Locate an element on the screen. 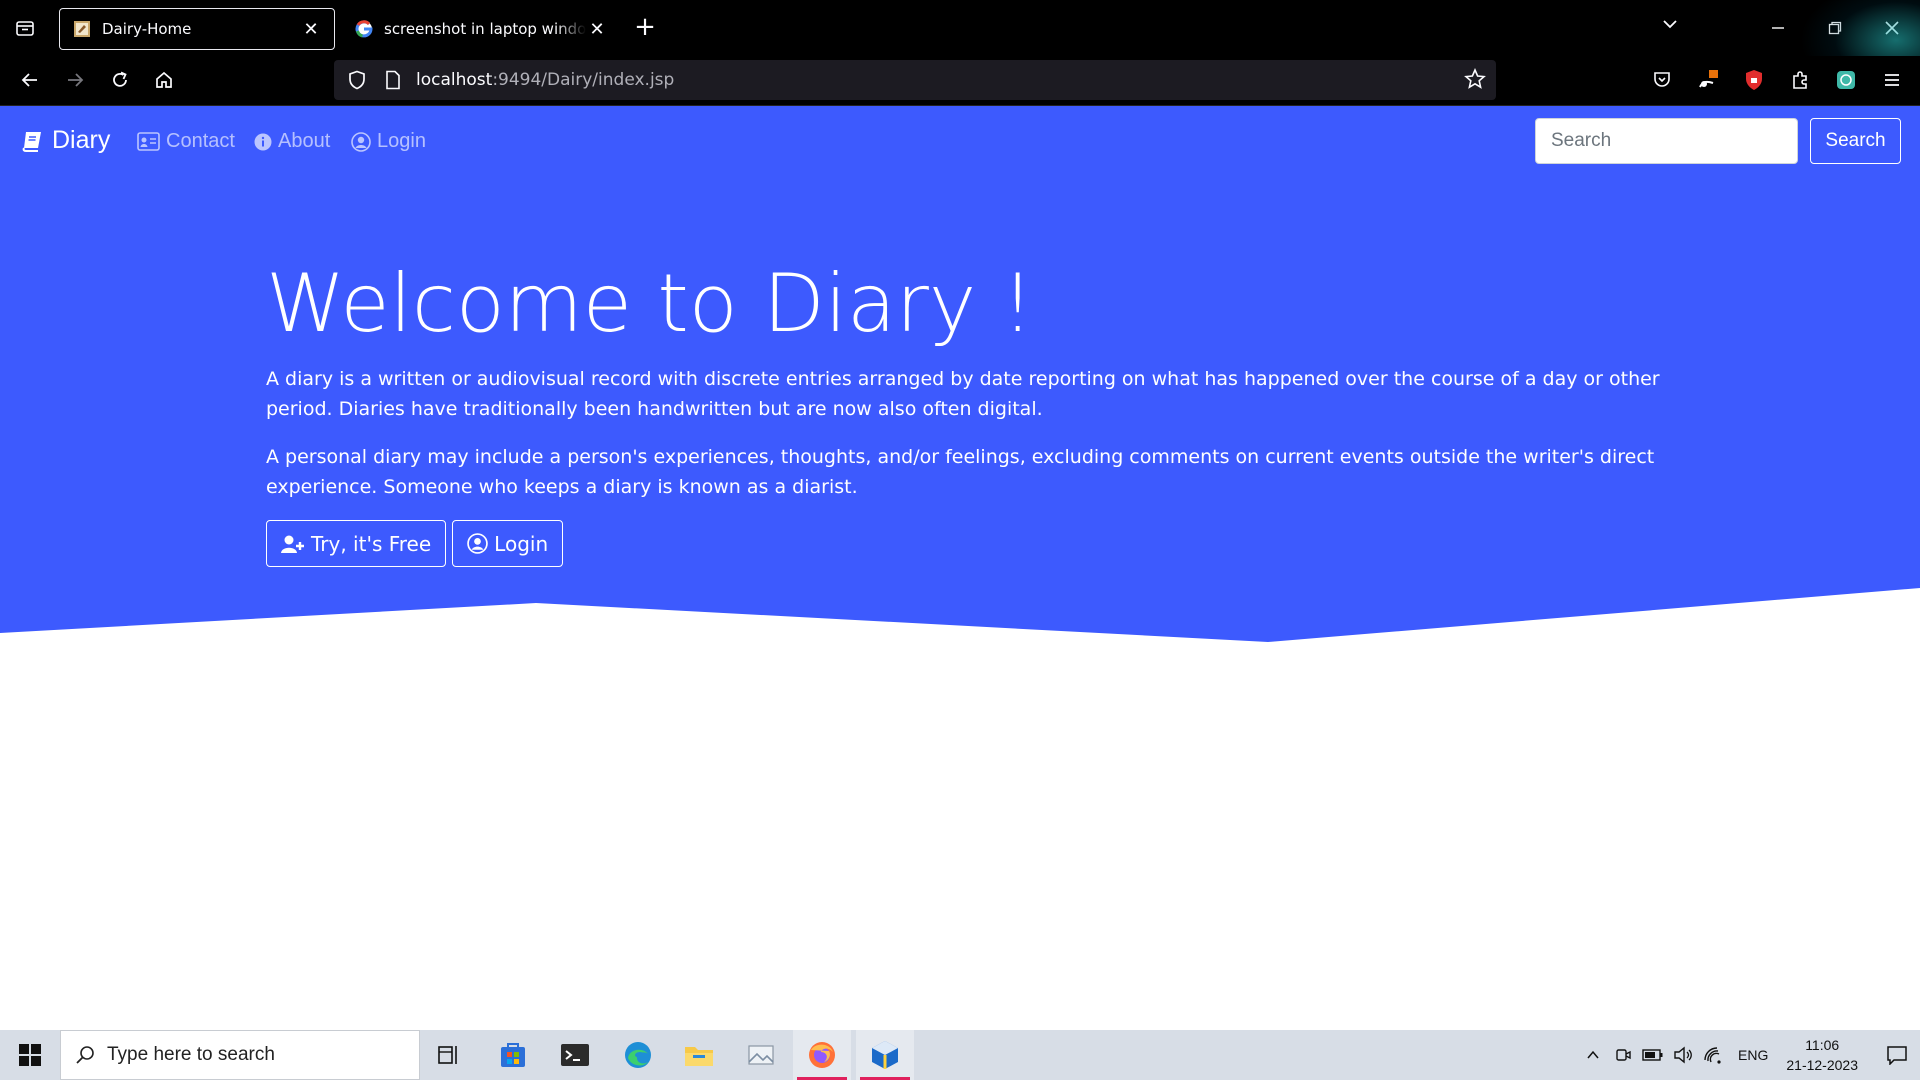 The height and width of the screenshot is (1080, 1920). tab-title: Dairy-Home is located at coordinates (147, 29).